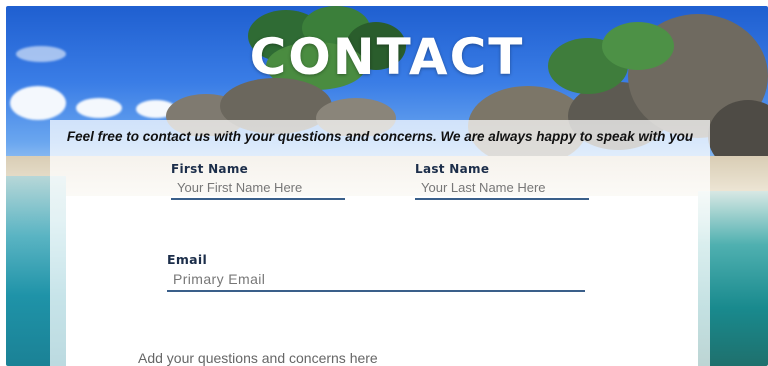 This screenshot has width=768, height=366. What do you see at coordinates (258, 189) in the screenshot?
I see `first-name-input` at bounding box center [258, 189].